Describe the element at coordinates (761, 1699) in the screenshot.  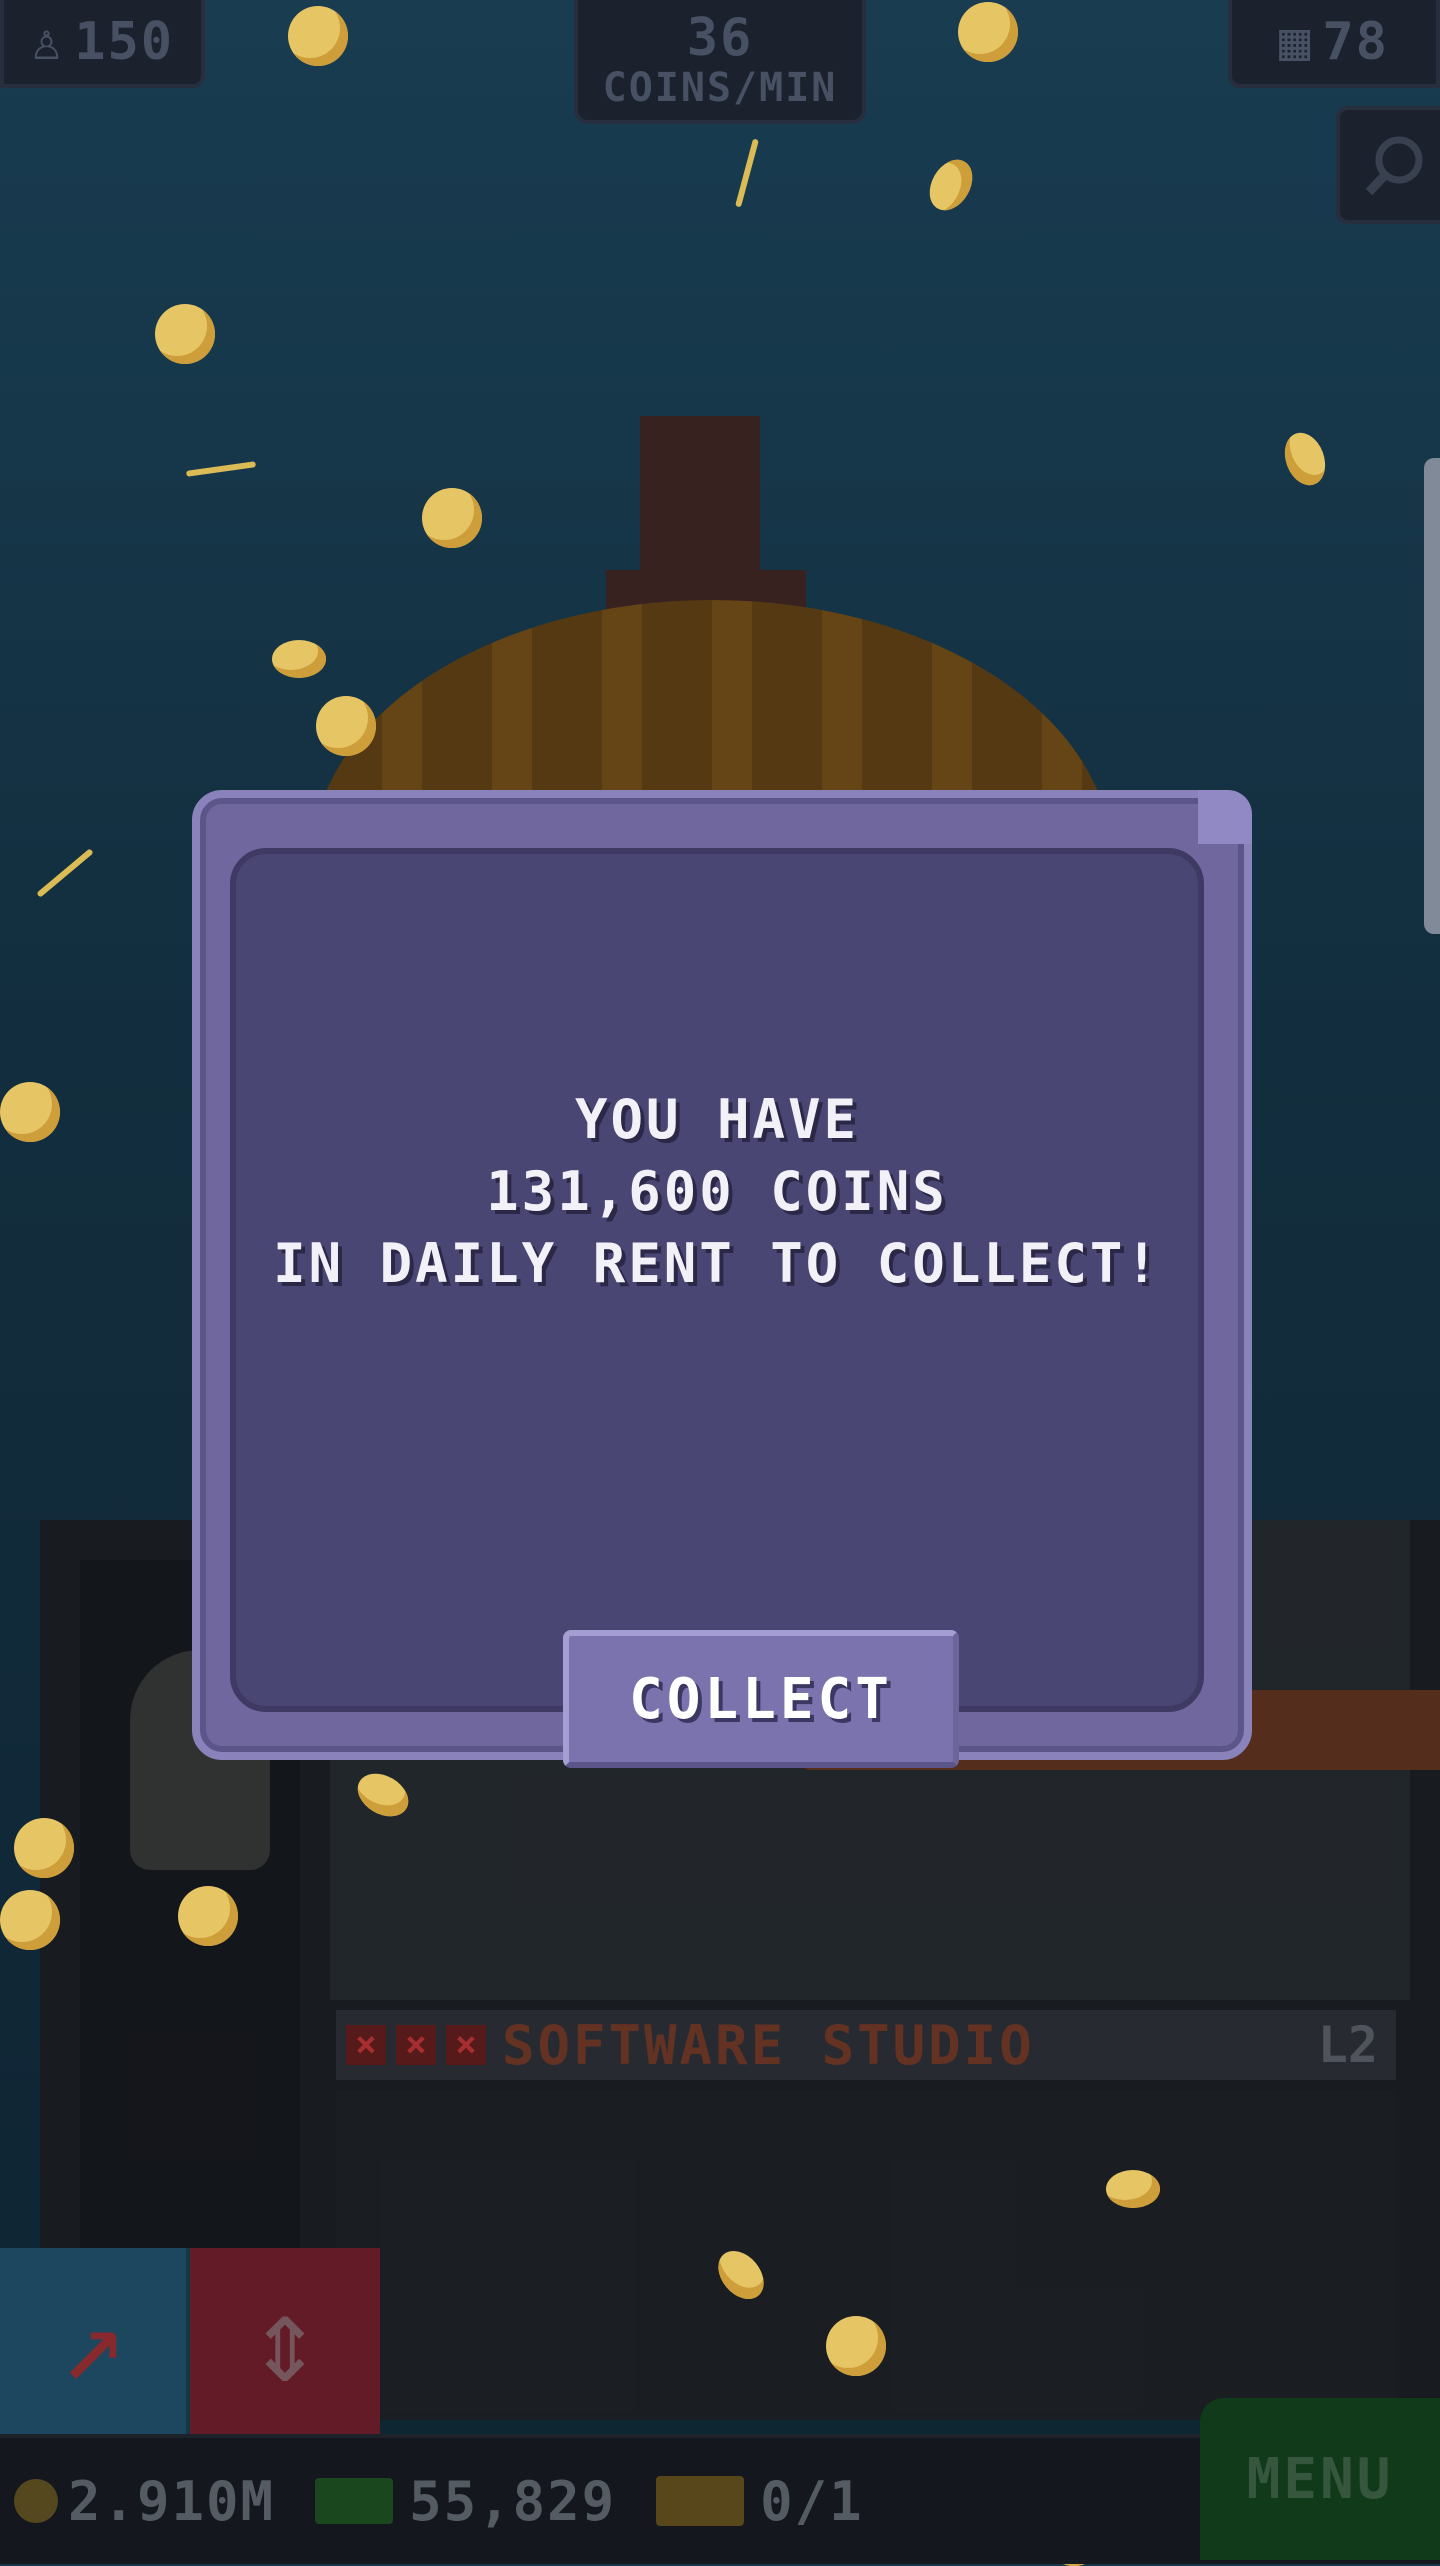
I see `collect-button: COLLECT` at that location.